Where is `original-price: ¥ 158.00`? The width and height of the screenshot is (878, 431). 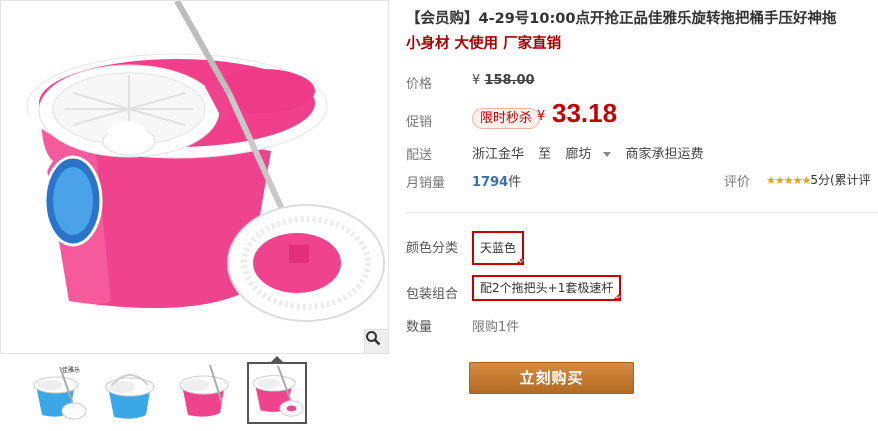
original-price: ¥ 158.00 is located at coordinates (503, 80).